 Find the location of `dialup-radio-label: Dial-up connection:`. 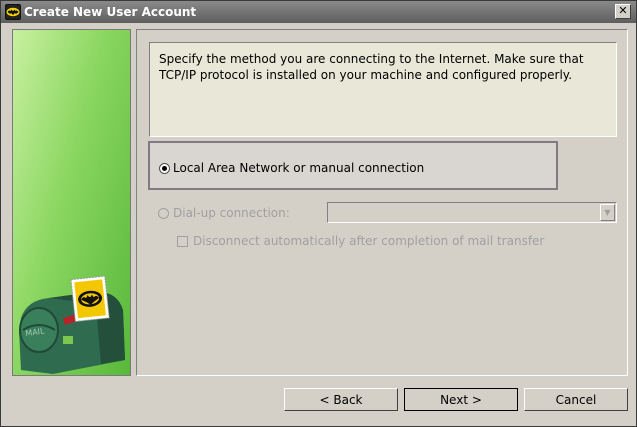

dialup-radio-label: Dial-up connection: is located at coordinates (231, 213).